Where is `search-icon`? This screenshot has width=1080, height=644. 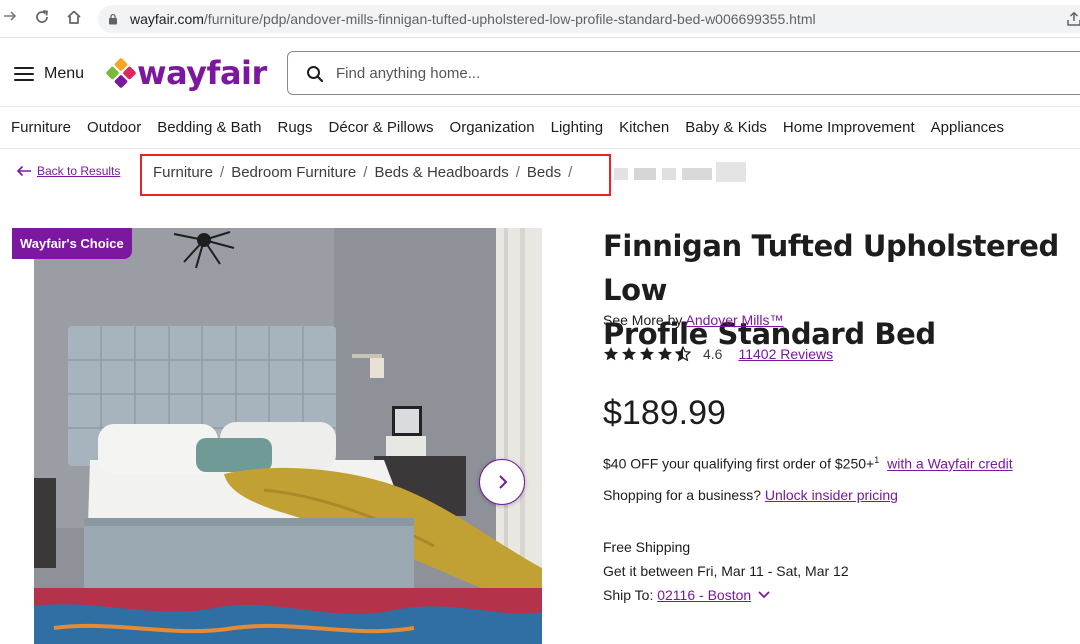 search-icon is located at coordinates (315, 74).